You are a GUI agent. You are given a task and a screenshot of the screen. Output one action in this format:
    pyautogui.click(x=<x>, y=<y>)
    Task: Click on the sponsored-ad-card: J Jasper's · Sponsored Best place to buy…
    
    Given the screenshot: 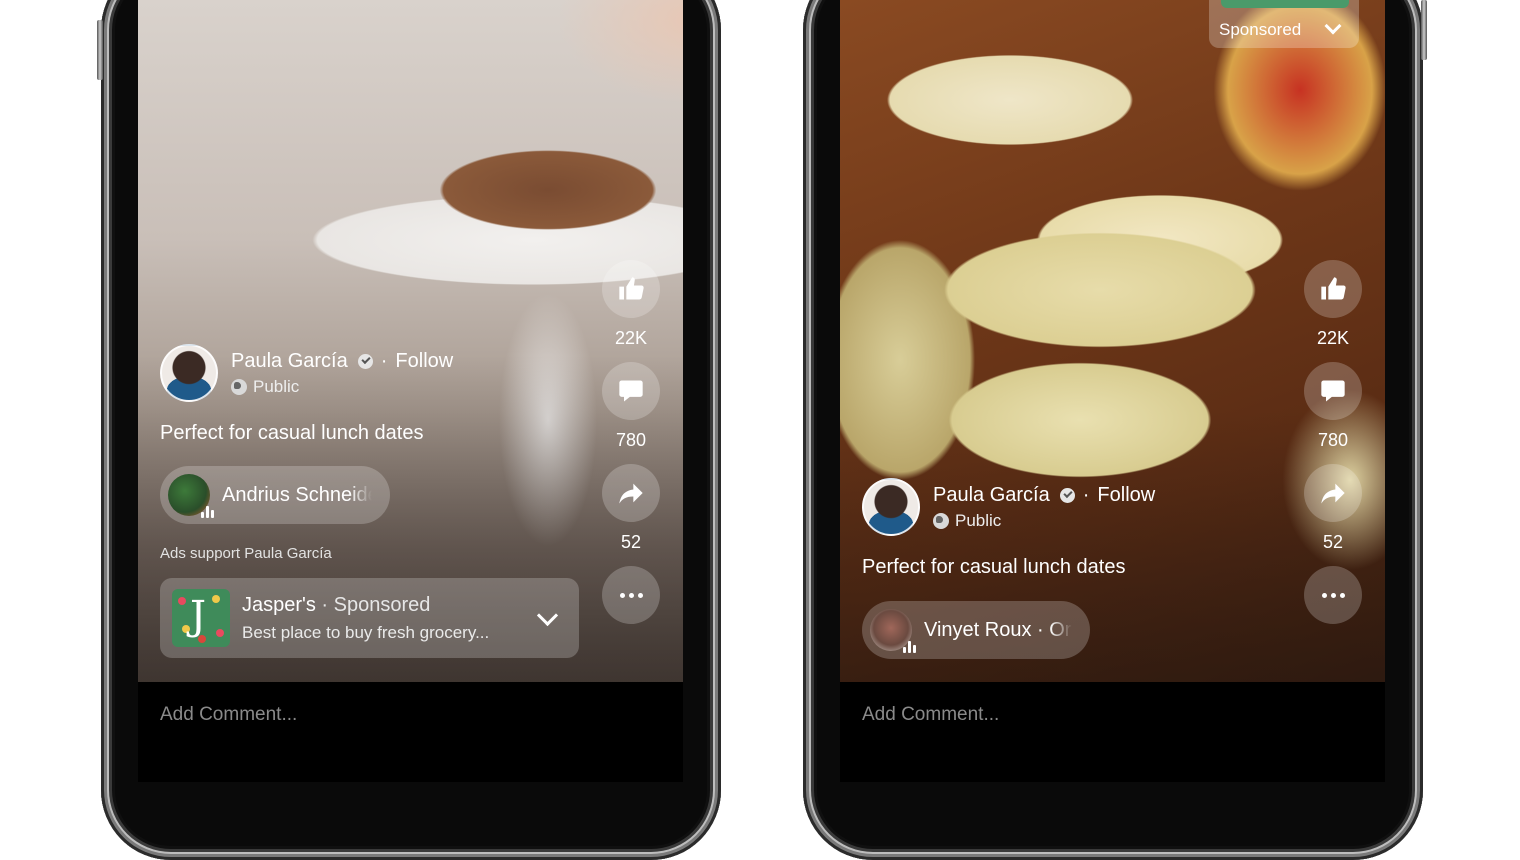 What is the action you would take?
    pyautogui.click(x=369, y=618)
    